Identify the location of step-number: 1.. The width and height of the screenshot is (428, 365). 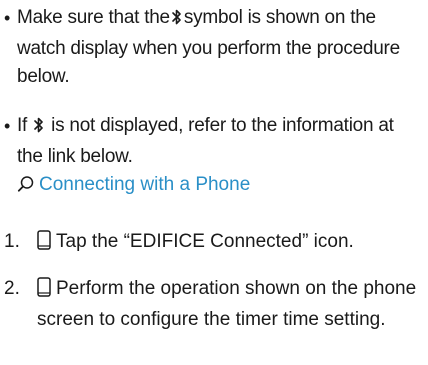
(12, 241).